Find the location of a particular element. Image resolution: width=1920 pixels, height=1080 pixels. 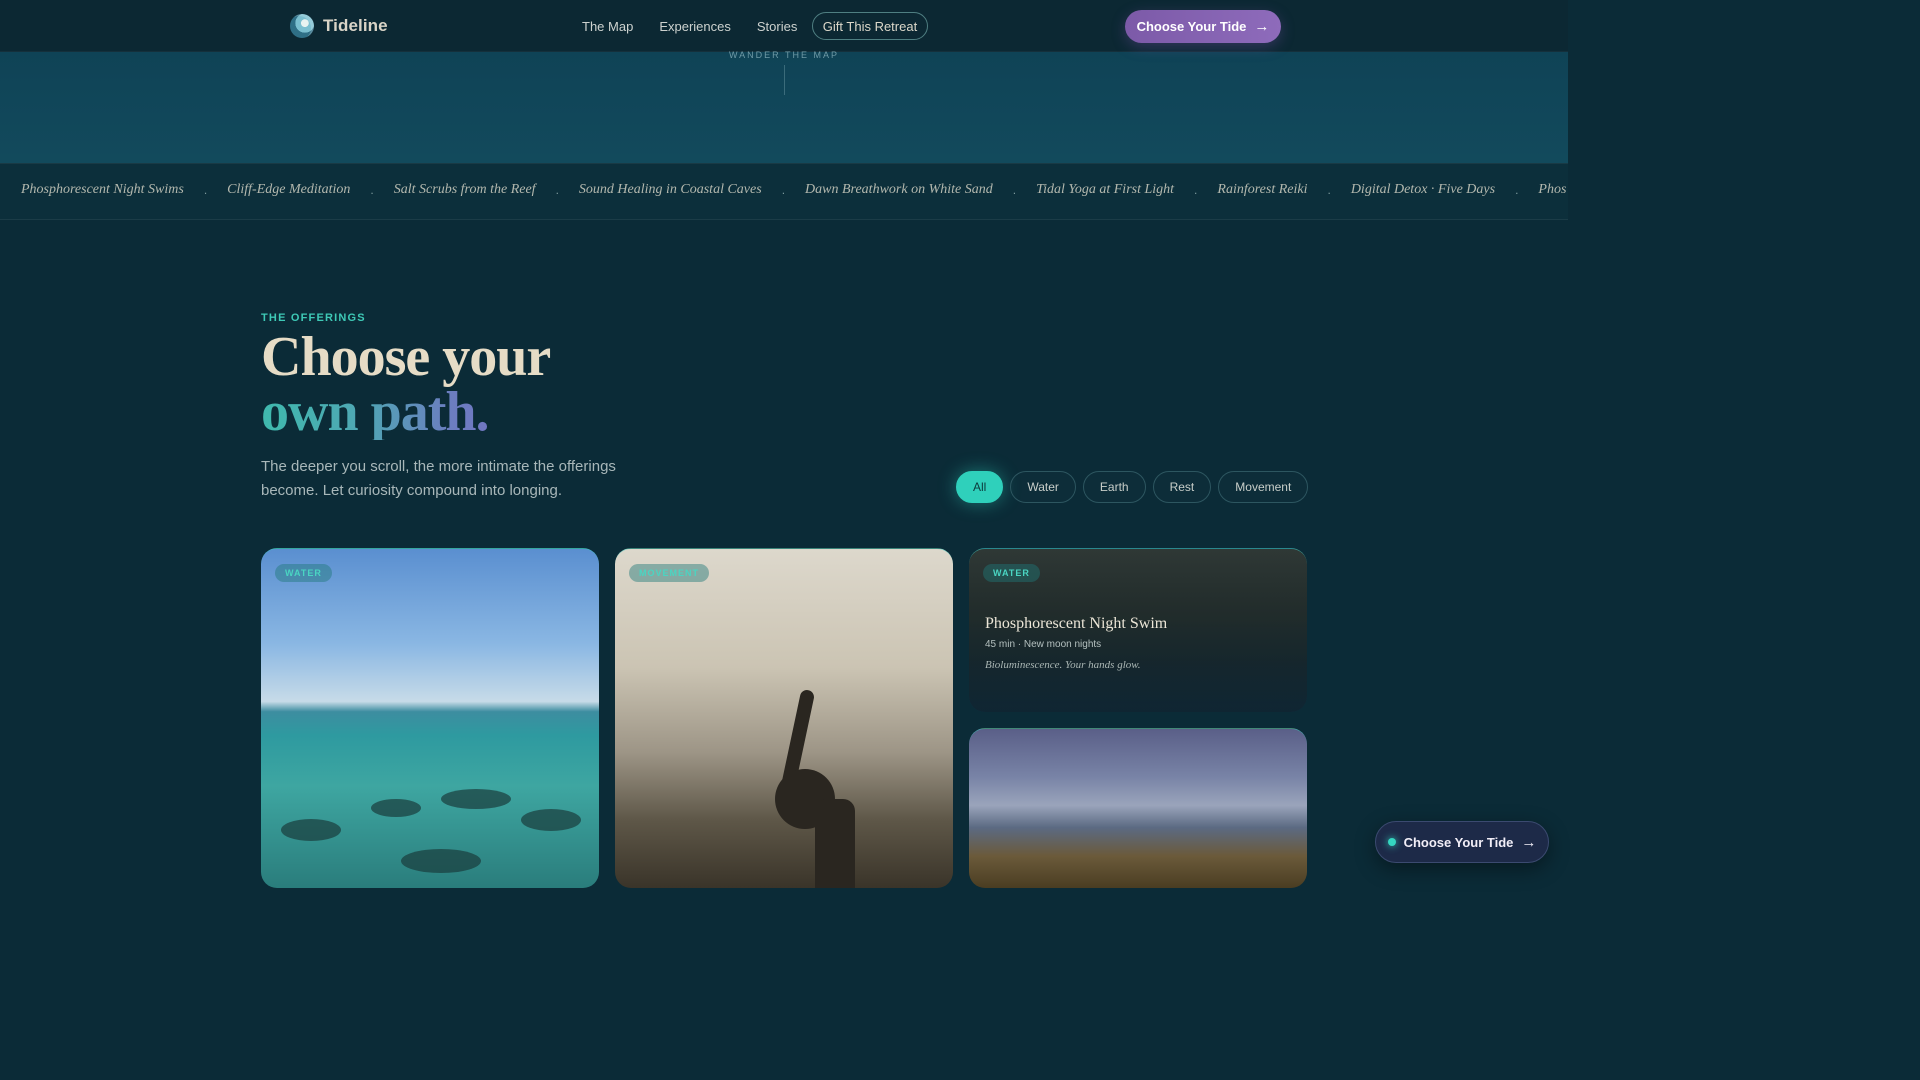

marquee-item: Digital Detox · Five Days is located at coordinates (1423, 189).